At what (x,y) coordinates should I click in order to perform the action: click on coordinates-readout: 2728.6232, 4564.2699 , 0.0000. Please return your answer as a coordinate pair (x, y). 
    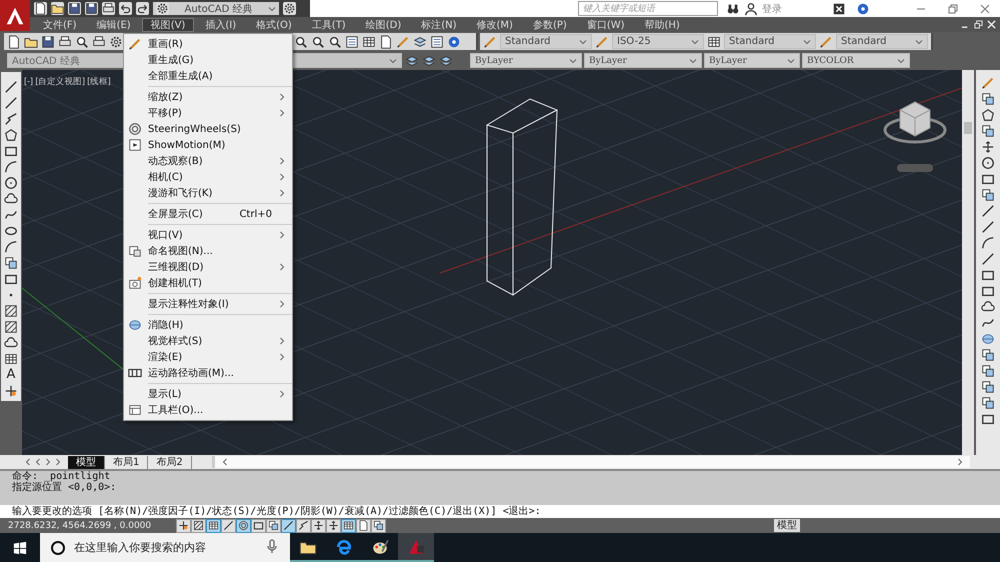
    Looking at the image, I should click on (79, 525).